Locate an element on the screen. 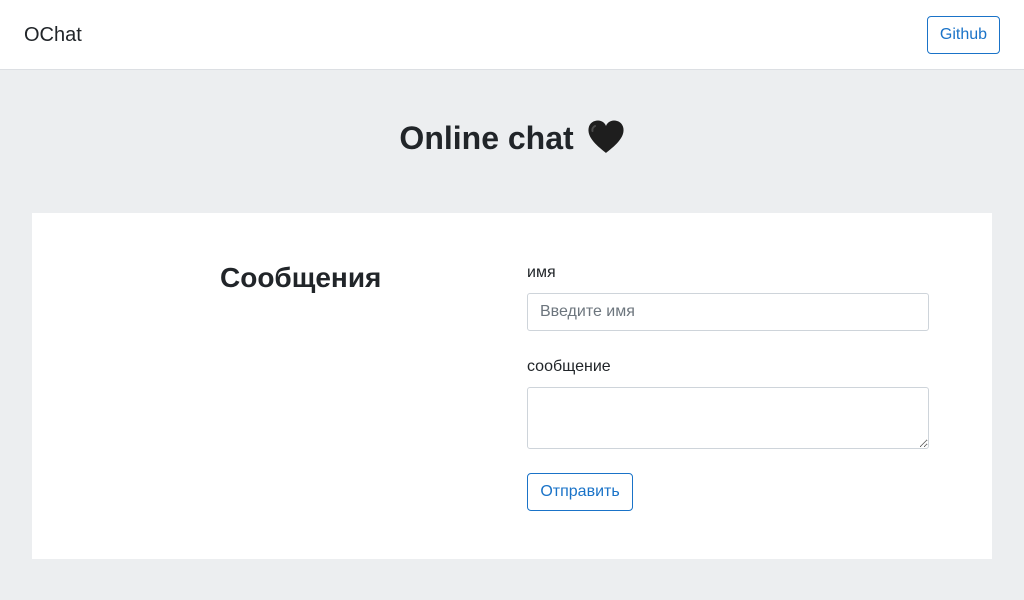 Image resolution: width=1024 pixels, height=600 pixels. page-title-text: Online chat is located at coordinates (486, 138).